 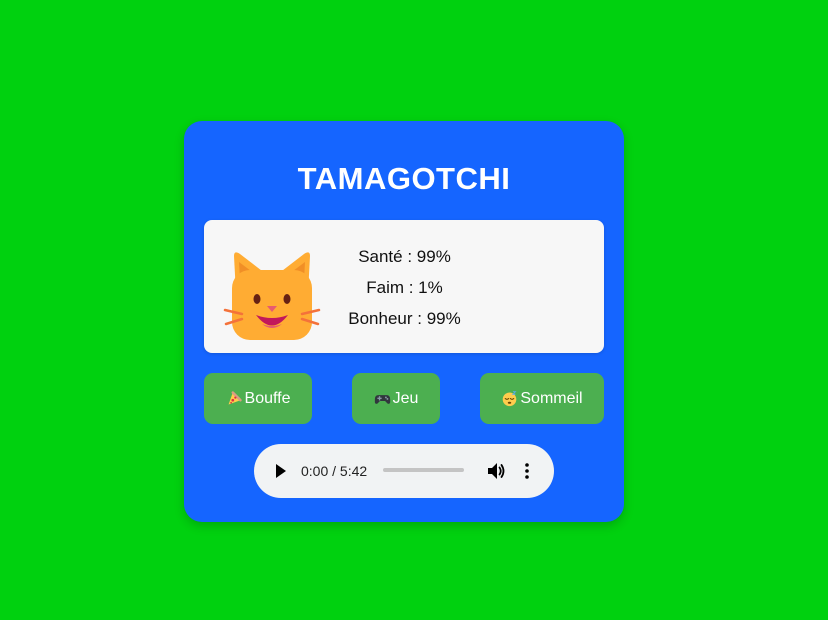 I want to click on audio-progress-bar, so click(x=423, y=470).